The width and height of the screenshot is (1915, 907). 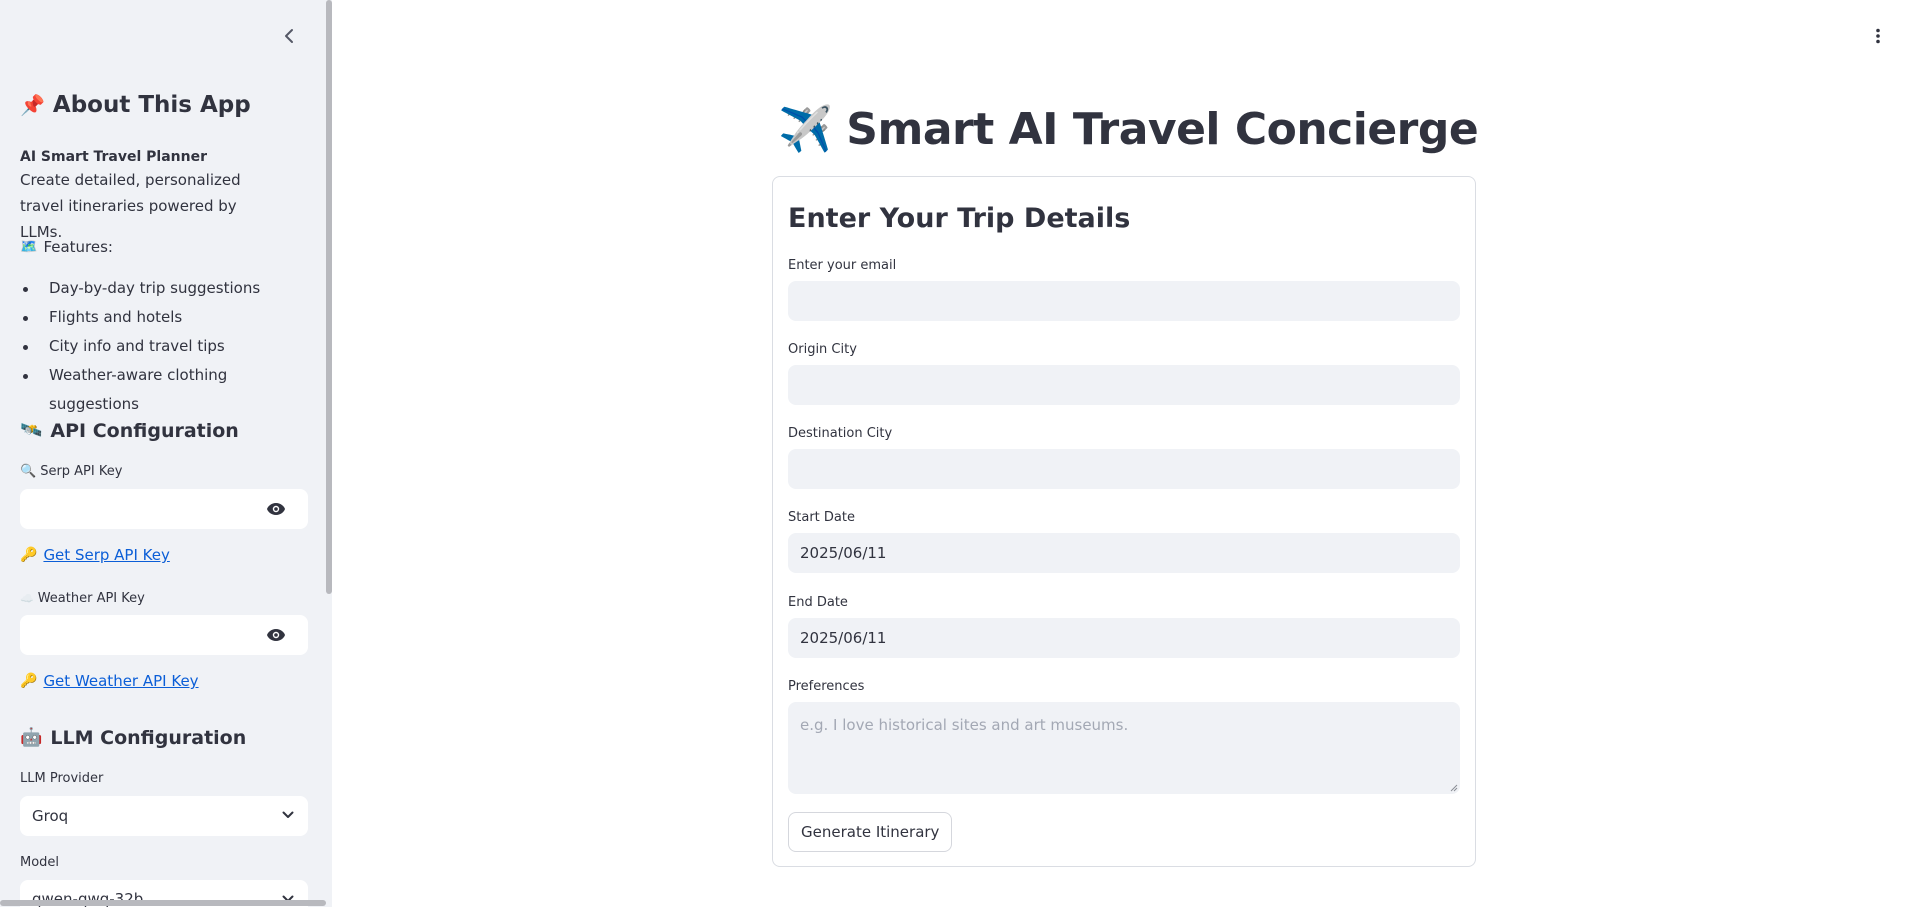 What do you see at coordinates (28, 471) in the screenshot?
I see `magnifier-icon: 🔍` at bounding box center [28, 471].